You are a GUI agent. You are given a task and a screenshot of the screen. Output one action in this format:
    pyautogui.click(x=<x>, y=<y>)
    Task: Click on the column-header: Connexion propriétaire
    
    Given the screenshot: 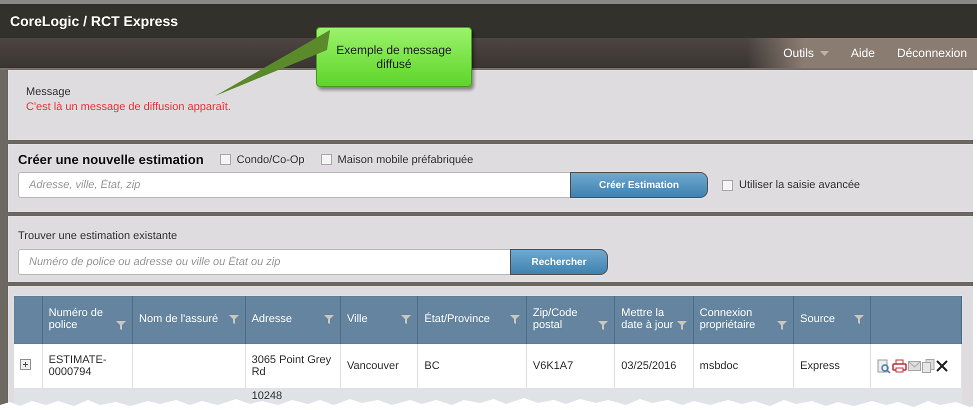 What is the action you would take?
    pyautogui.click(x=743, y=320)
    